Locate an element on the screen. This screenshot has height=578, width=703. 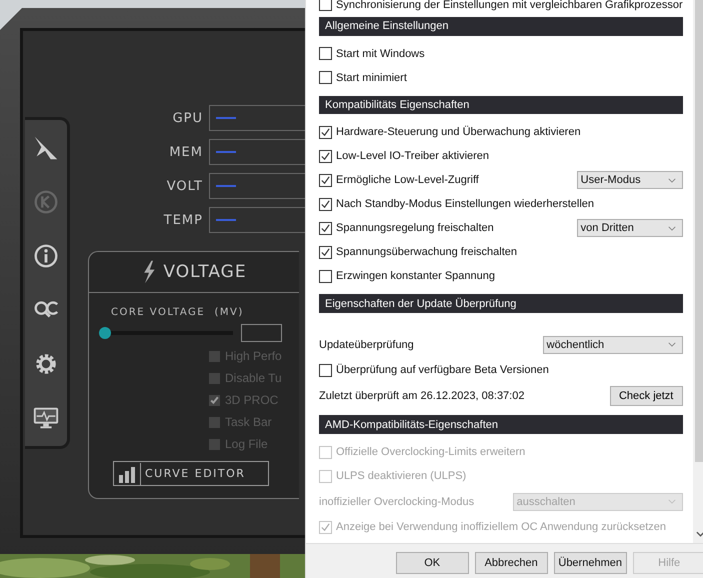
slider-thumb is located at coordinates (105, 333).